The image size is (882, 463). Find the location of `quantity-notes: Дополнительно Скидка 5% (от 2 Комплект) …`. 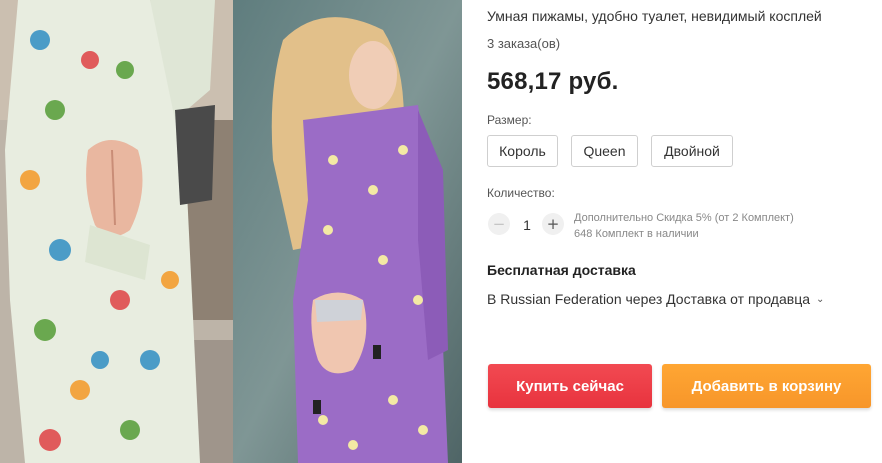

quantity-notes: Дополнительно Скидка 5% (от 2 Комплект) … is located at coordinates (684, 226).